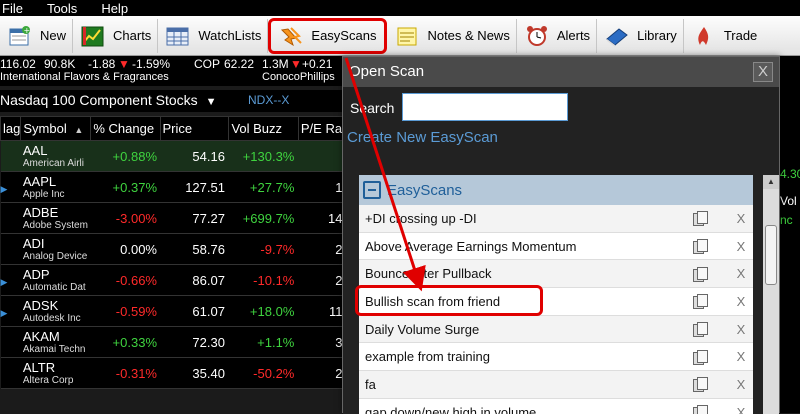 This screenshot has width=800, height=414. I want to click on symbol-ticker: ADP, so click(36, 274).